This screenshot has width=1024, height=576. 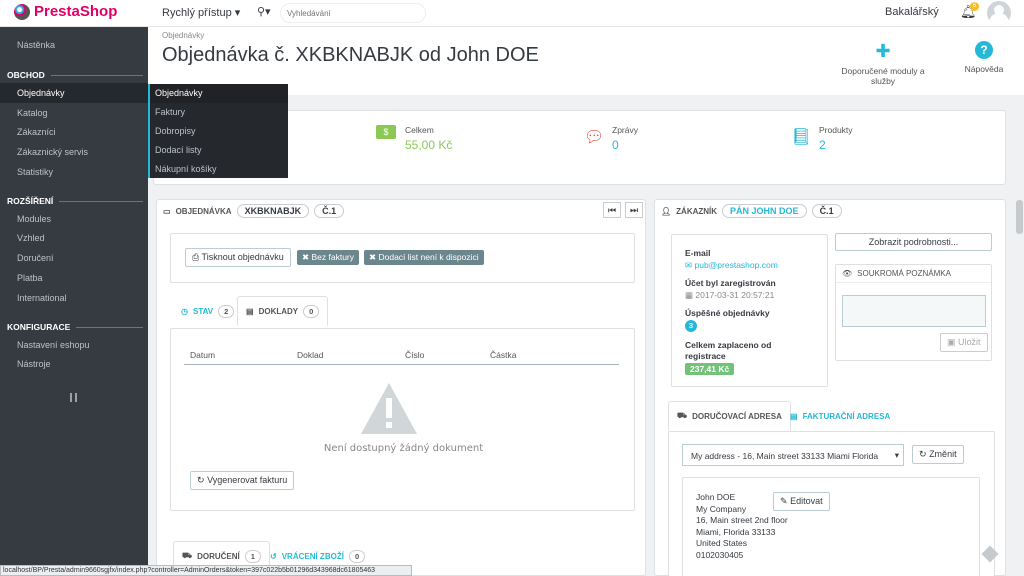 What do you see at coordinates (904, 273) in the screenshot?
I see `note-title: SOUKROMÁ POZNÁMKA` at bounding box center [904, 273].